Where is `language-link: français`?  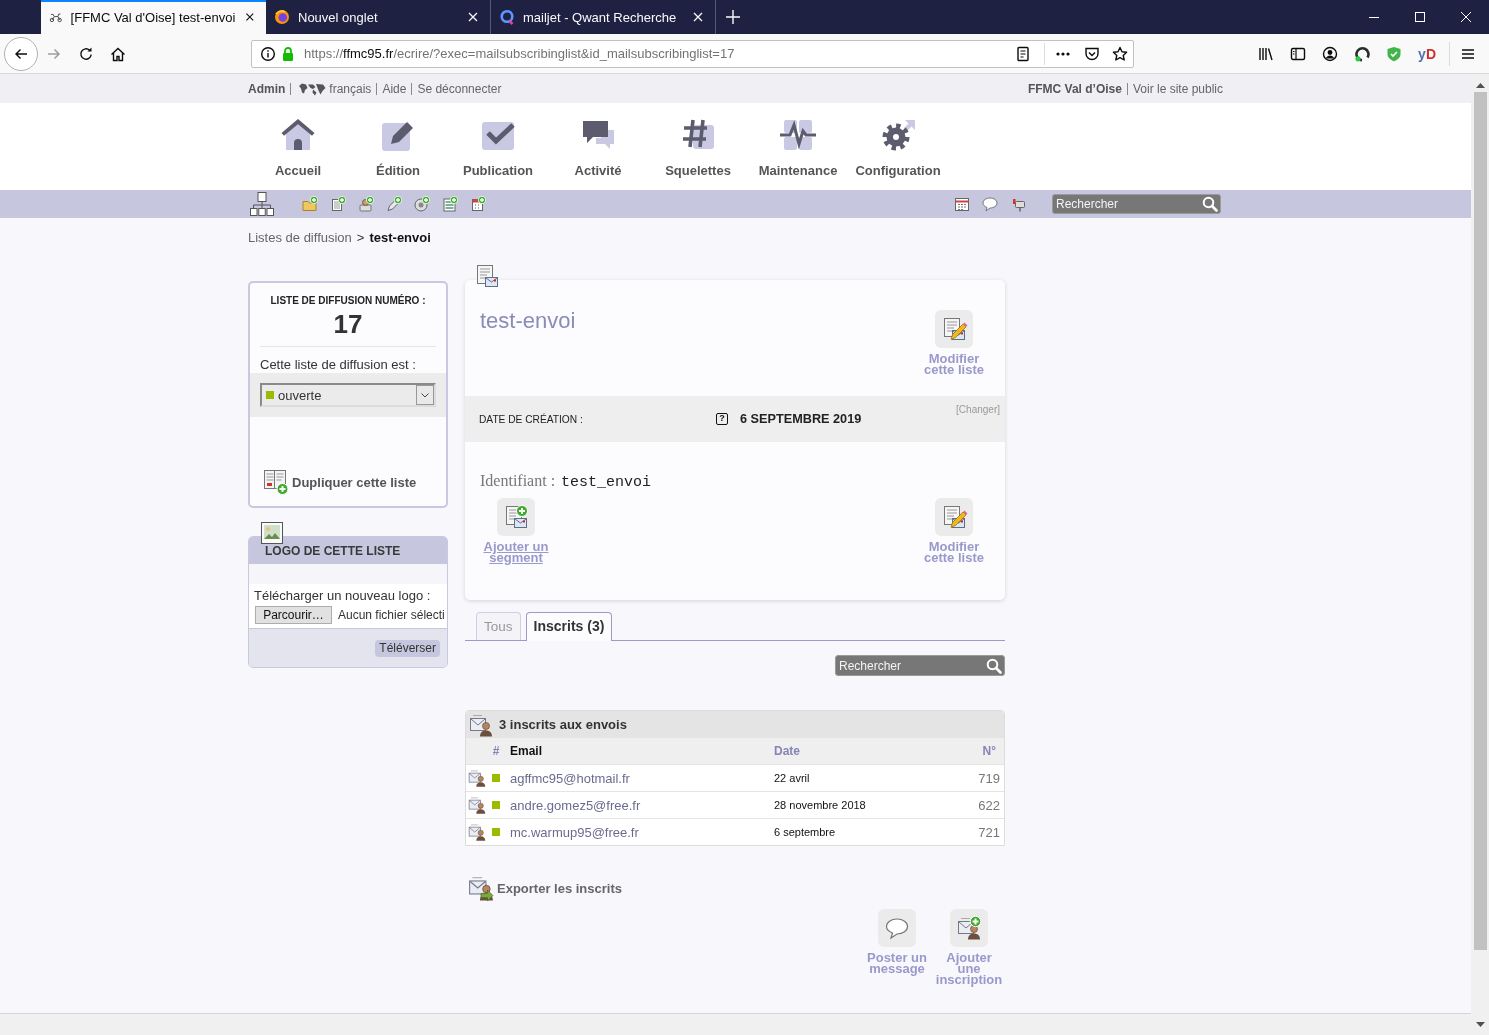
language-link: français is located at coordinates (350, 88).